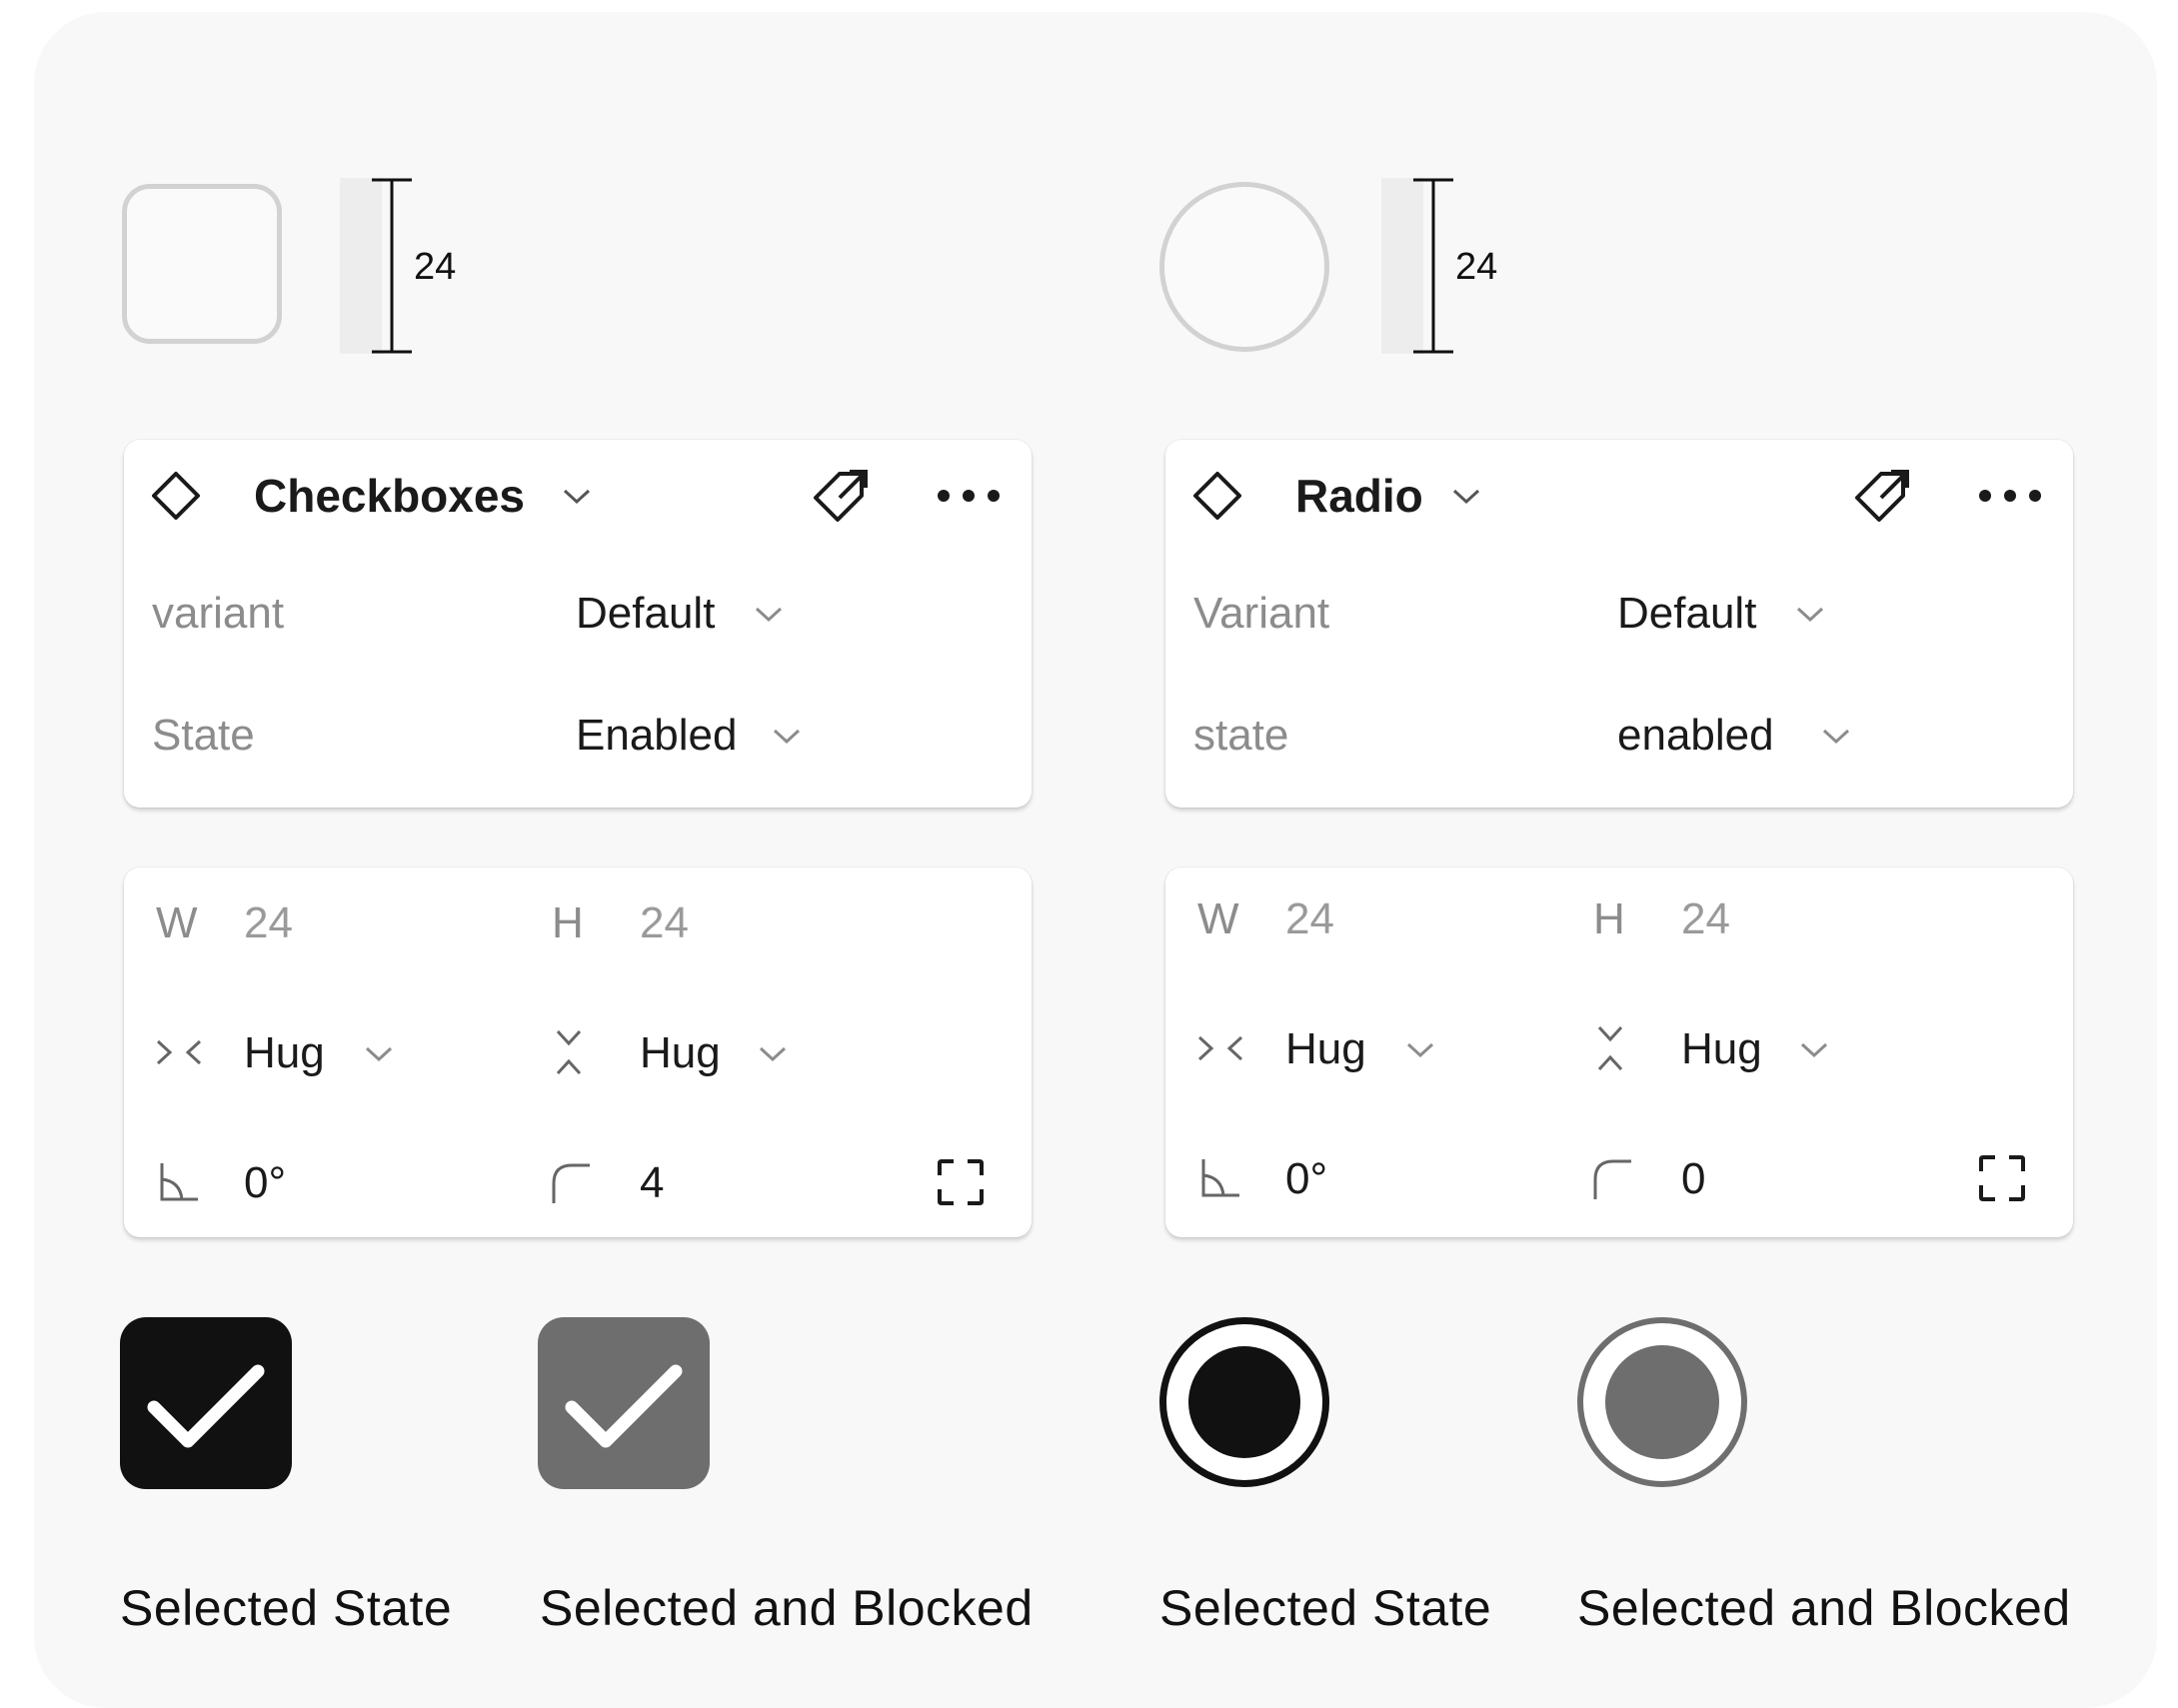 The width and height of the screenshot is (2178, 1708). I want to click on radio-selected-blocked, so click(1662, 1402).